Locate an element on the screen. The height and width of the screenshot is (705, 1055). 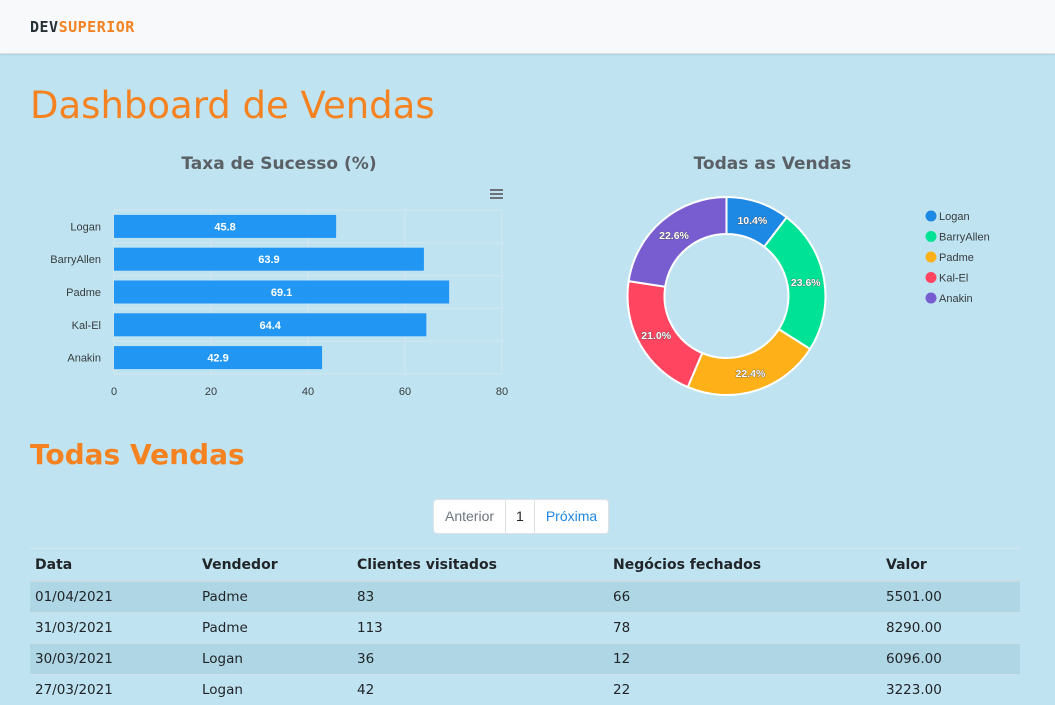
donut-chart-title: Todas as Vendas is located at coordinates (772, 164).